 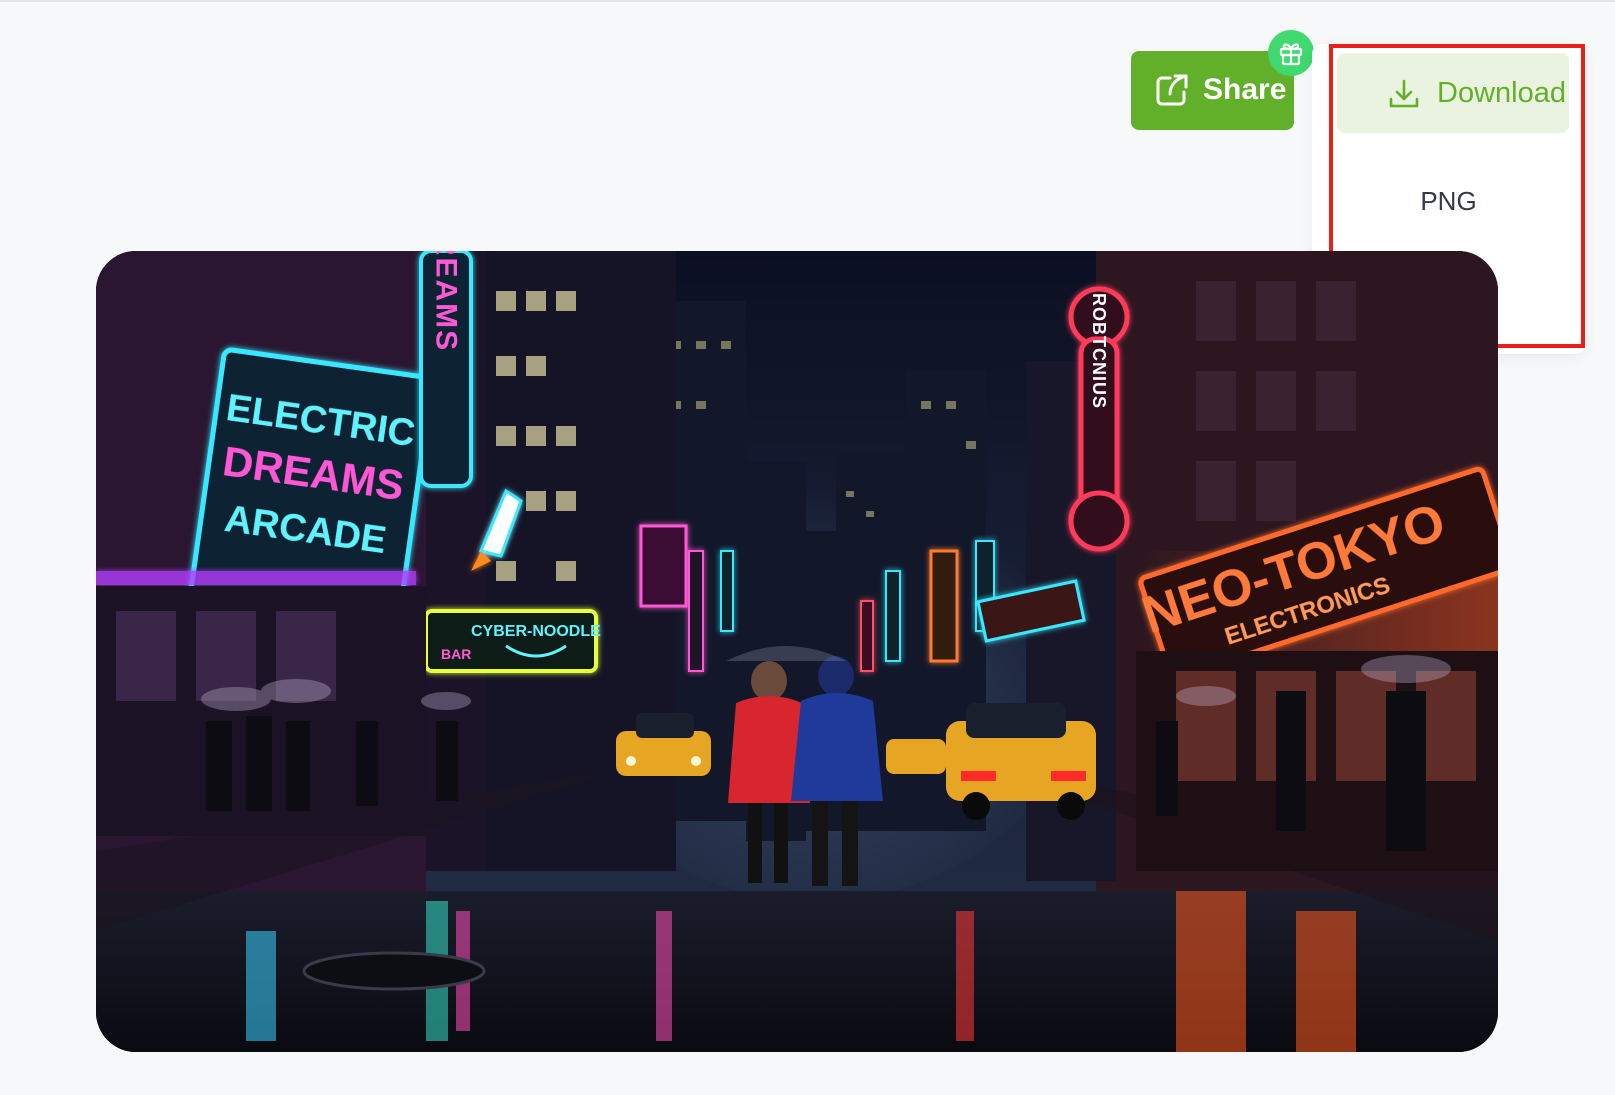 What do you see at coordinates (1099, 351) in the screenshot?
I see `sign-robotics-vertical: ROBTCNIUS` at bounding box center [1099, 351].